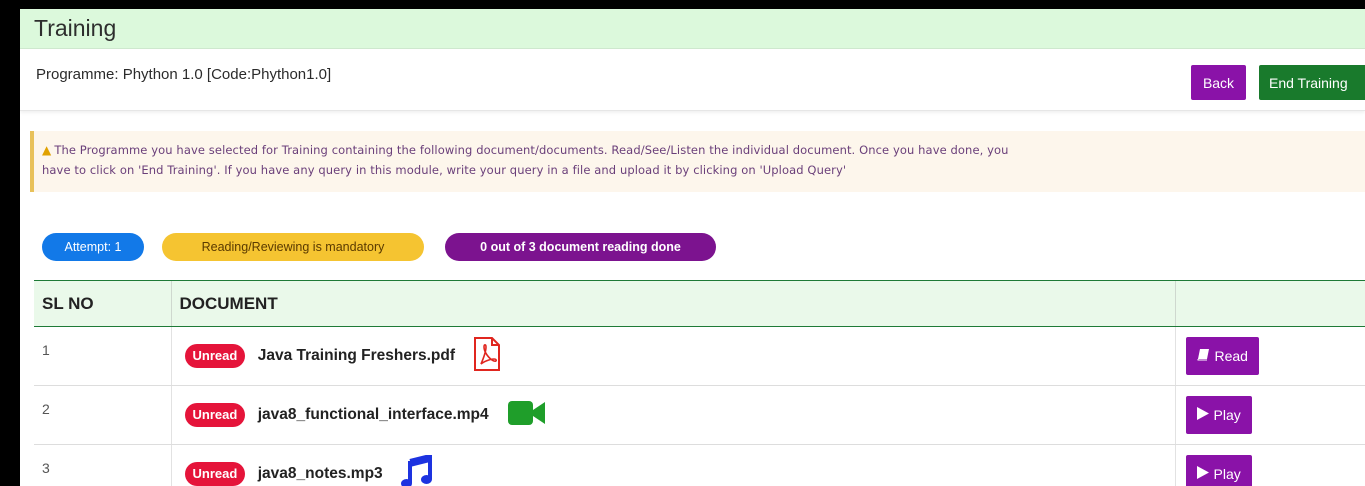 The image size is (1365, 486). What do you see at coordinates (1269, 356) in the screenshot?
I see `row-action: Read` at bounding box center [1269, 356].